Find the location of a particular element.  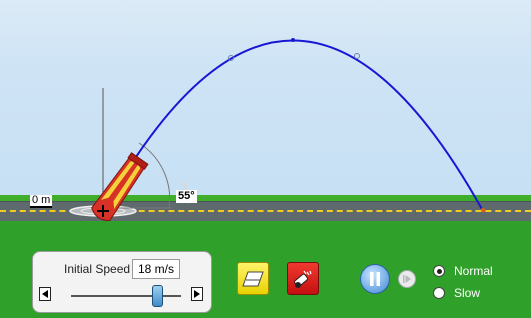

step-button is located at coordinates (407, 279).